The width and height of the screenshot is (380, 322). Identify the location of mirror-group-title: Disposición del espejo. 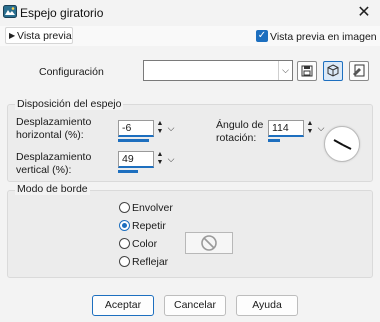
(69, 104).